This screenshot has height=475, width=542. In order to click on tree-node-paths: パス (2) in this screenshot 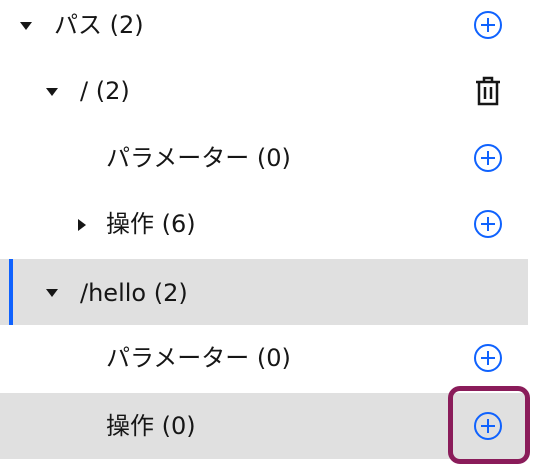, I will do `click(264, 29)`.